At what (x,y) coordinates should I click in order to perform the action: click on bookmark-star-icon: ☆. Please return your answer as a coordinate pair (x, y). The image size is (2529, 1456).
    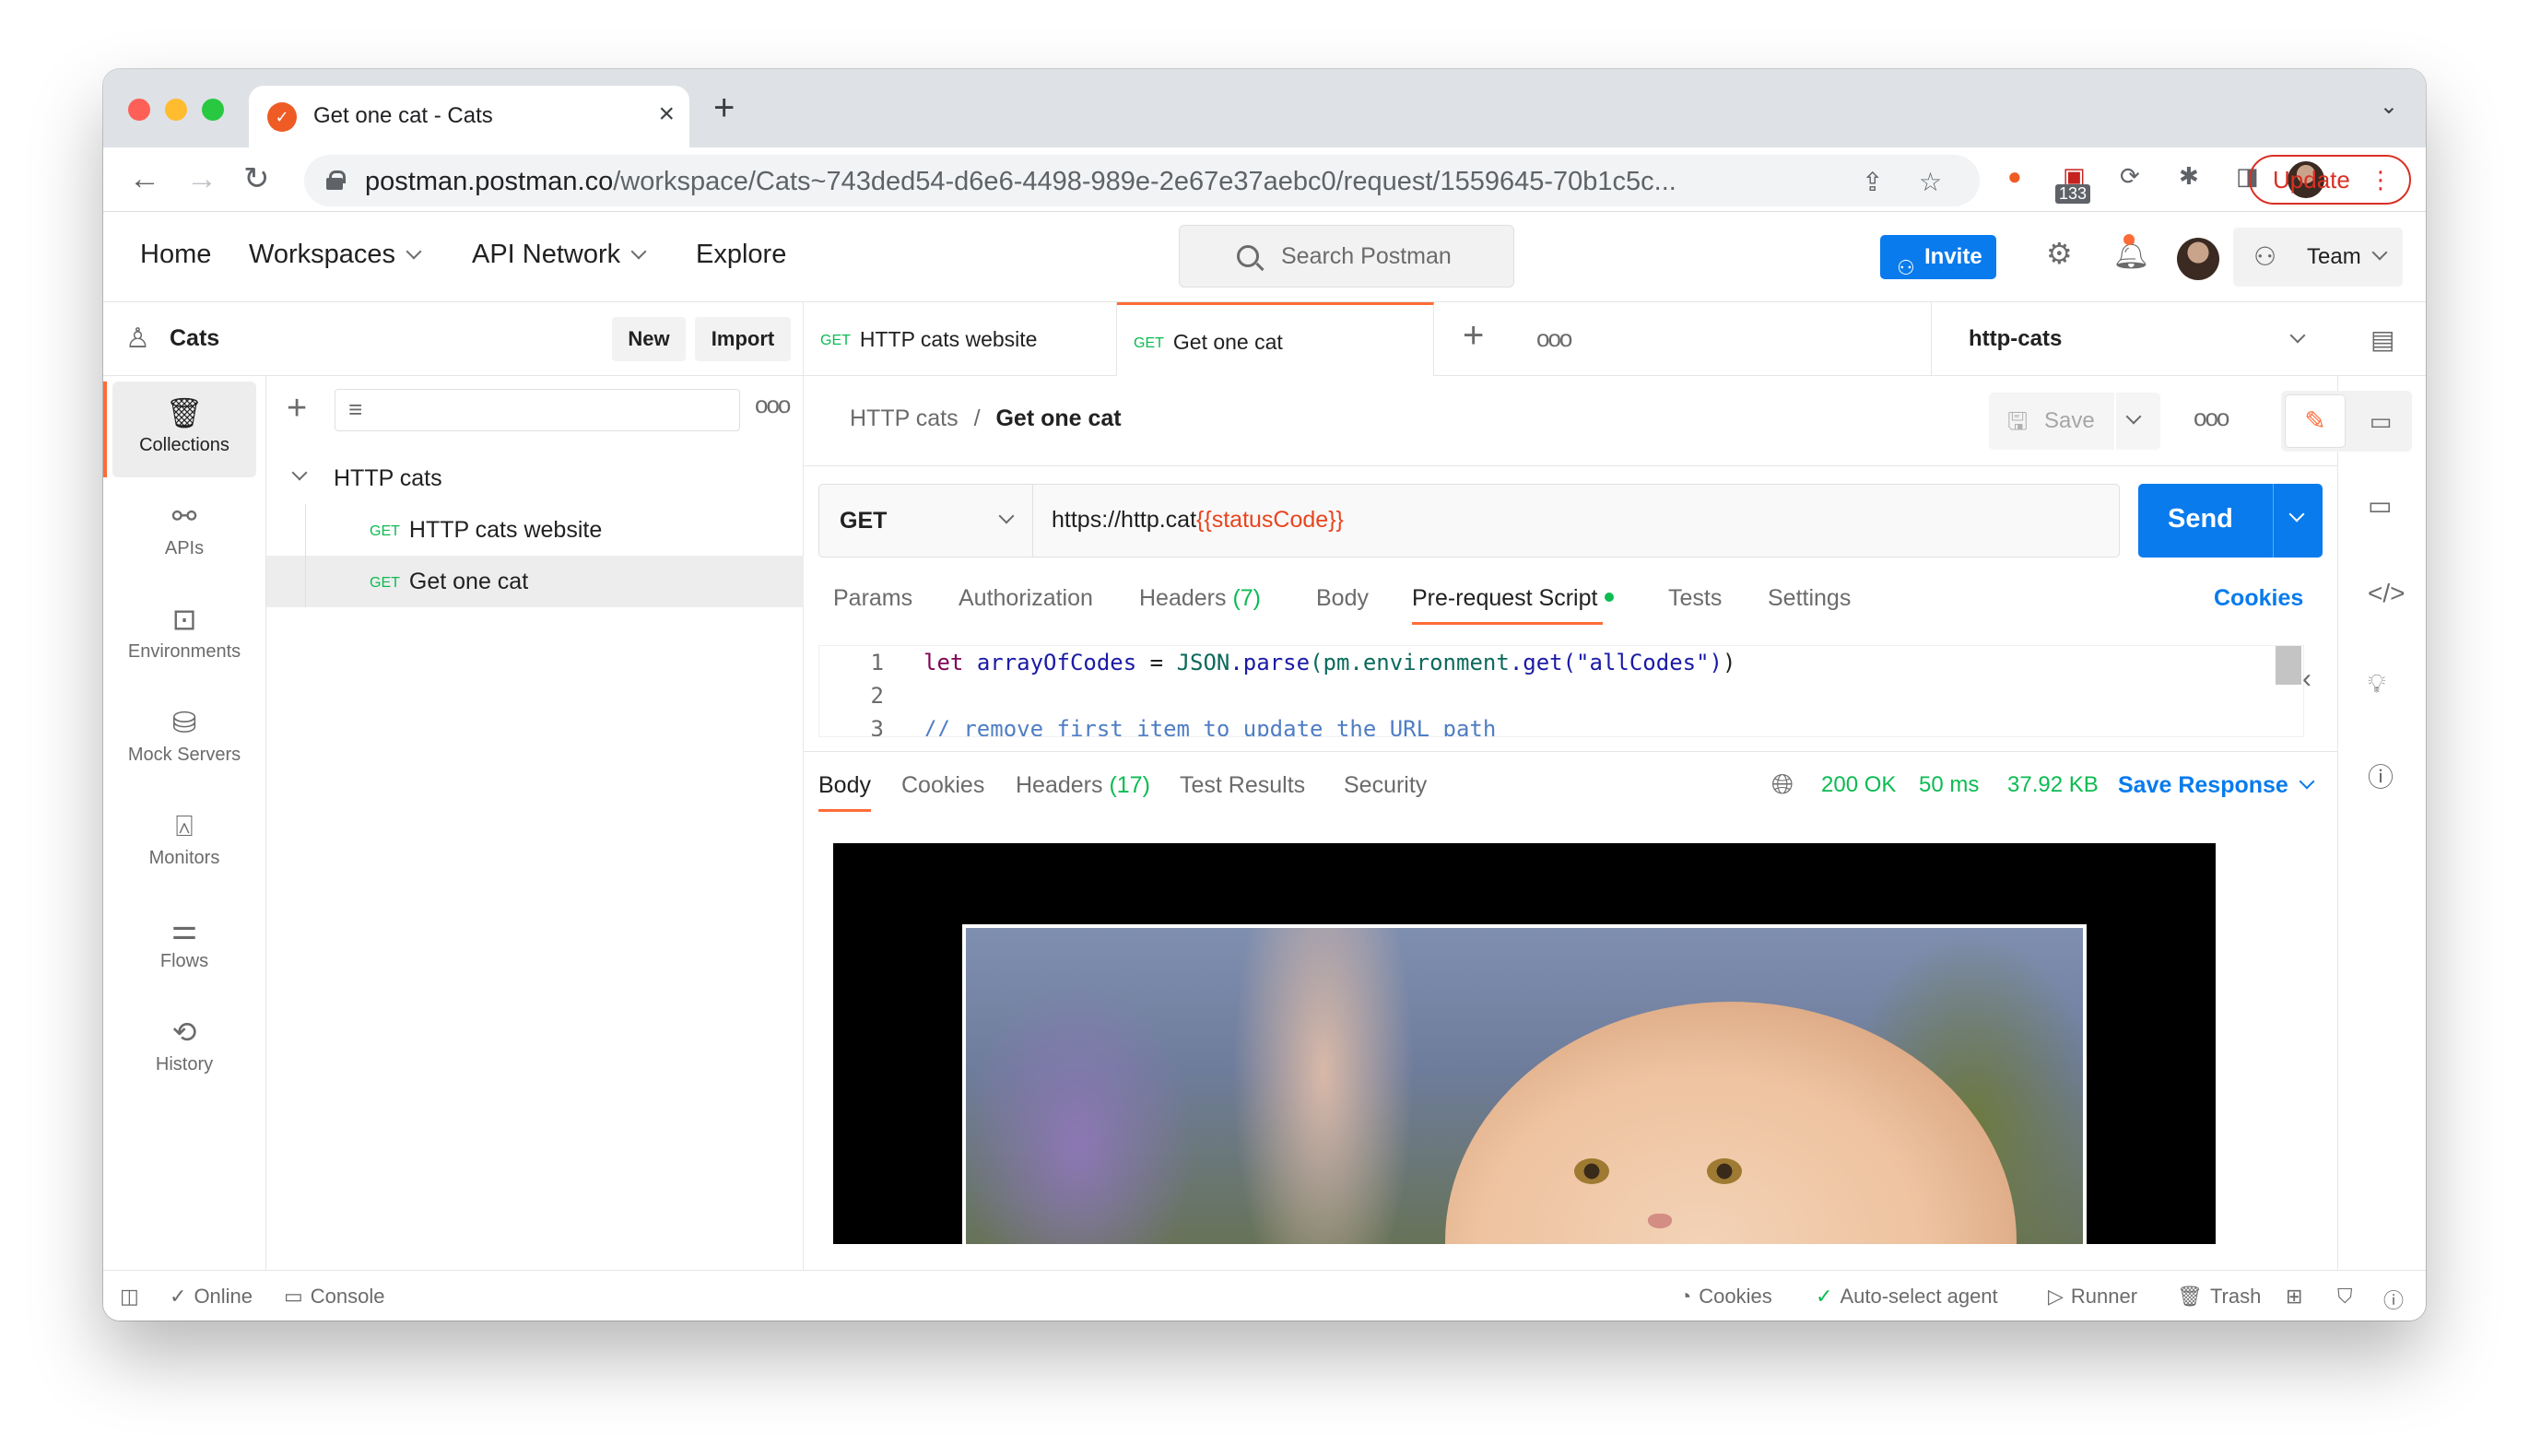
    Looking at the image, I should click on (1930, 182).